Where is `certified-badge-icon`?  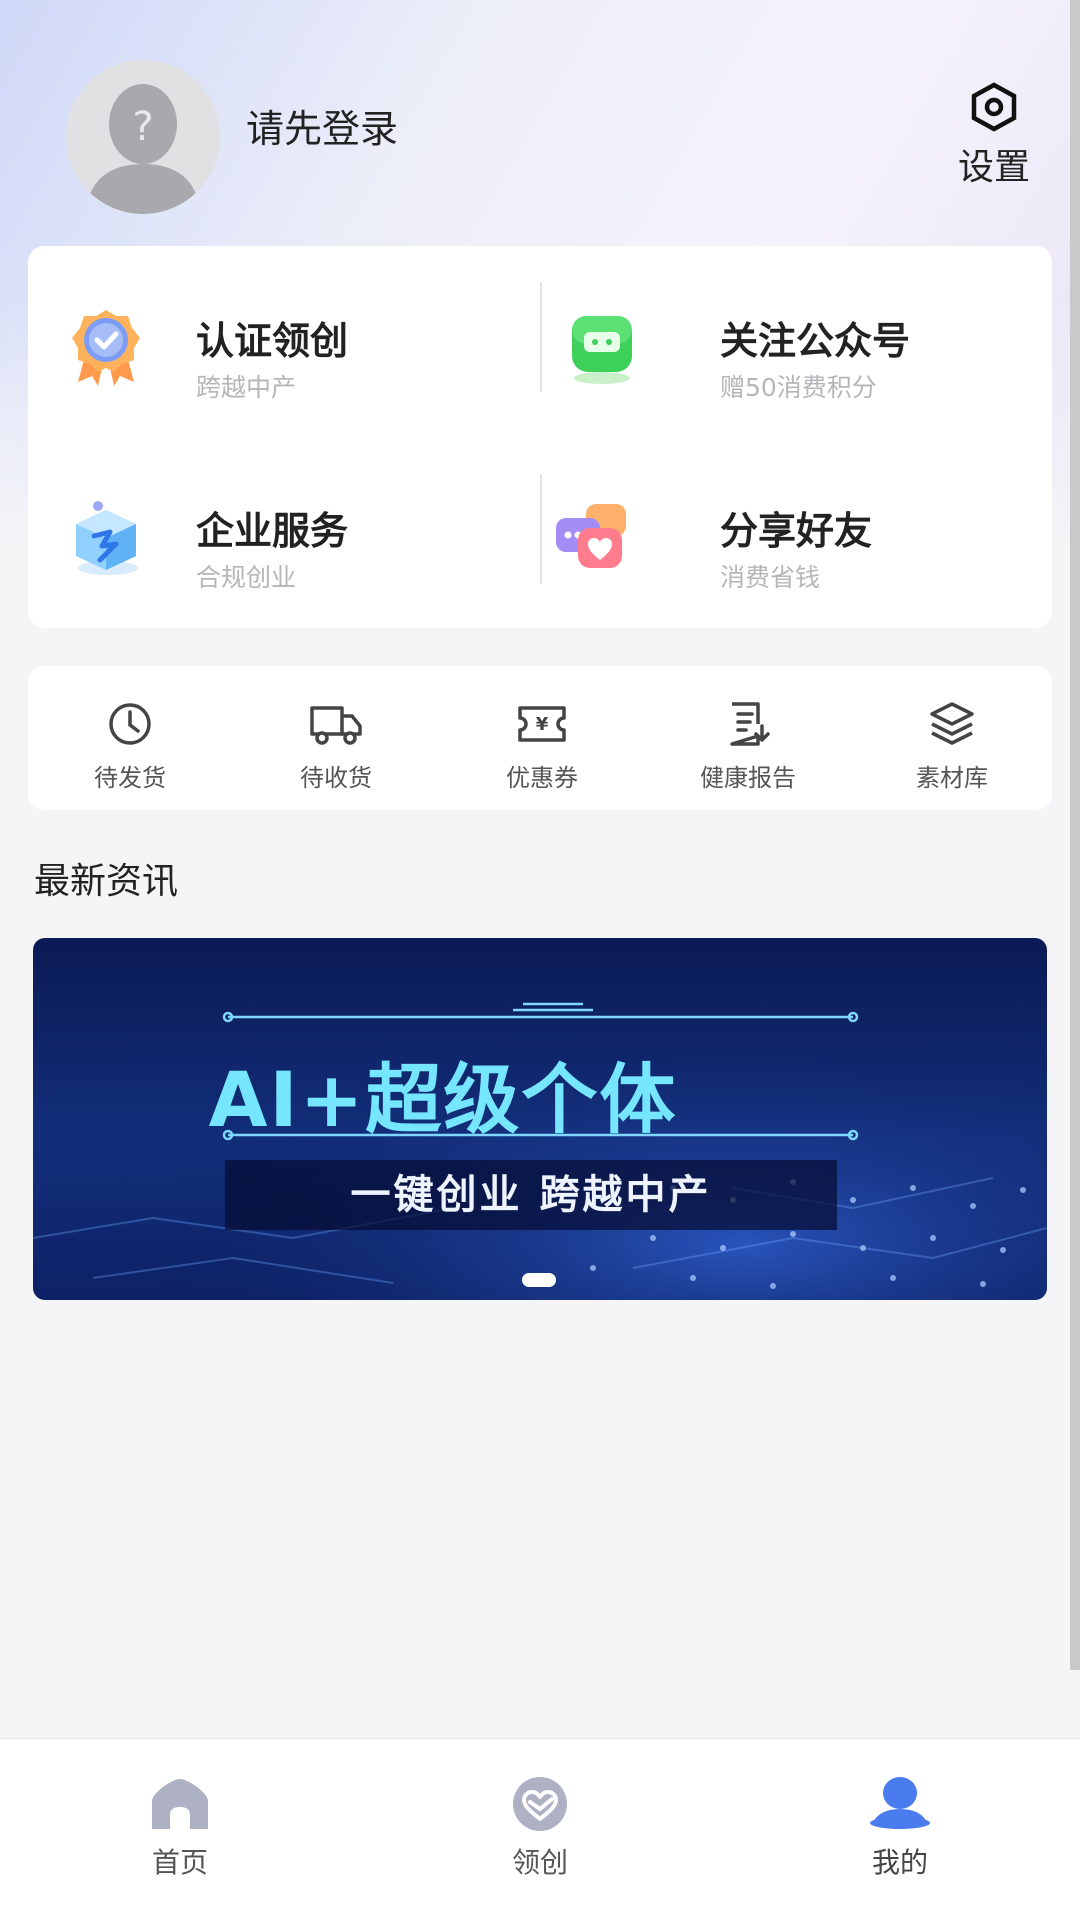
certified-badge-icon is located at coordinates (106, 348).